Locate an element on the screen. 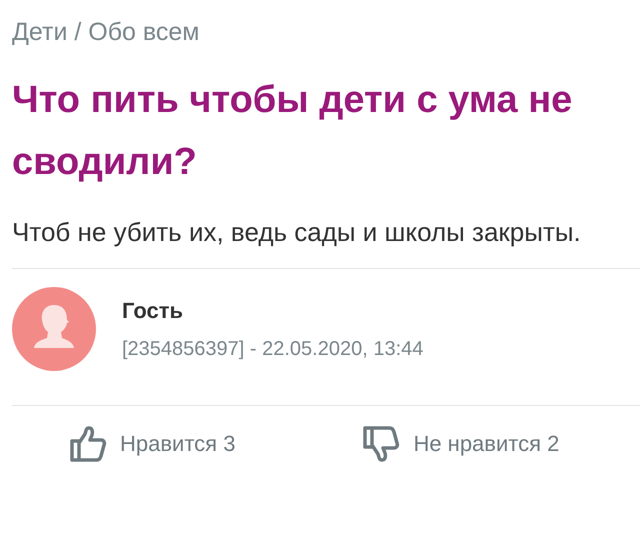 Image resolution: width=640 pixels, height=558 pixels. like-button: Нравится 3 is located at coordinates (152, 444).